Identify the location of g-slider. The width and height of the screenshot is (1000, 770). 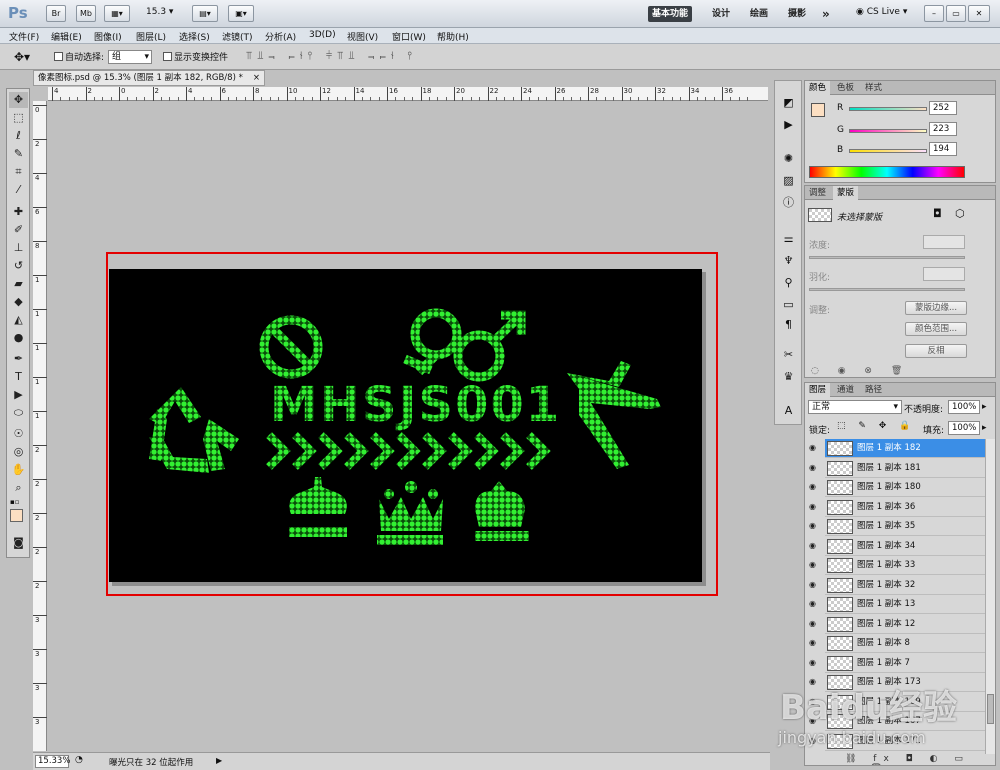
(888, 131).